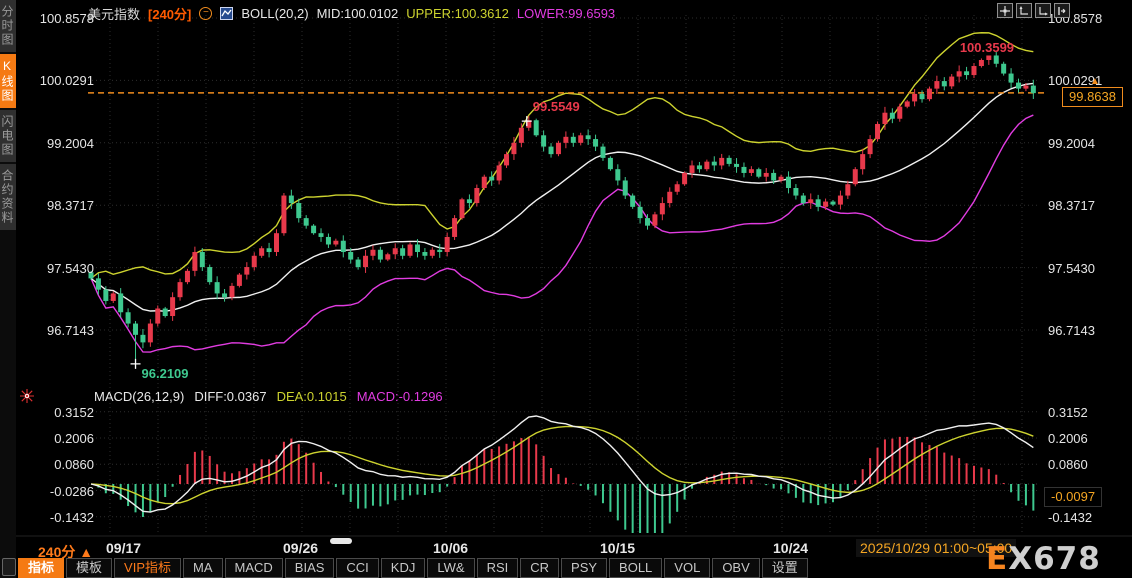 The image size is (1132, 578). I want to click on x-axis-date-3: 10/15, so click(618, 548).